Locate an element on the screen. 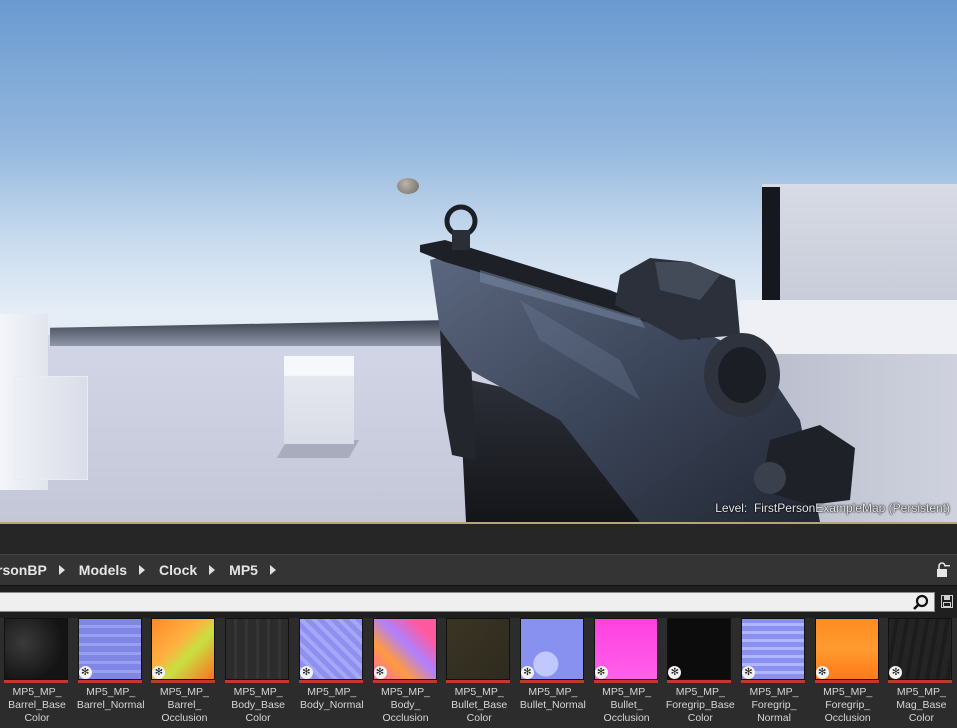  lock-icon is located at coordinates (943, 570).